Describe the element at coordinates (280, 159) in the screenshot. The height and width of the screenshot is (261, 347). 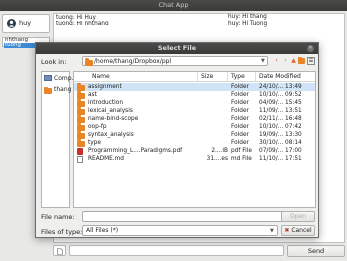
I see `file-date: 11/10/... 17:51` at that location.